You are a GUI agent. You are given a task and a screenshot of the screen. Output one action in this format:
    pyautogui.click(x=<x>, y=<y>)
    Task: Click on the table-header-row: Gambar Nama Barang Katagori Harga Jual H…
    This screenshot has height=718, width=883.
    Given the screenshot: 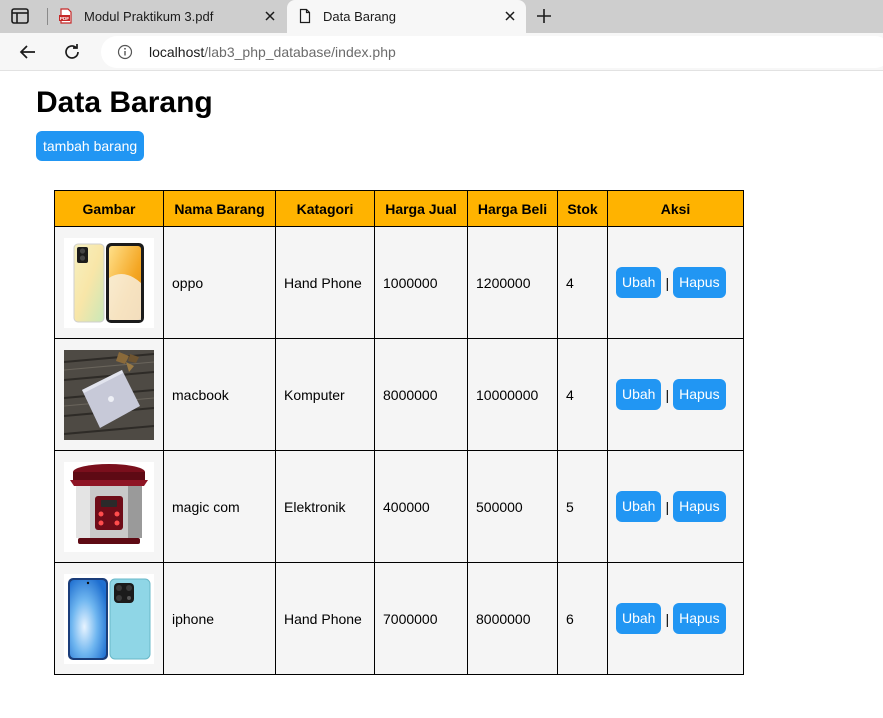 What is the action you would take?
    pyautogui.click(x=399, y=208)
    